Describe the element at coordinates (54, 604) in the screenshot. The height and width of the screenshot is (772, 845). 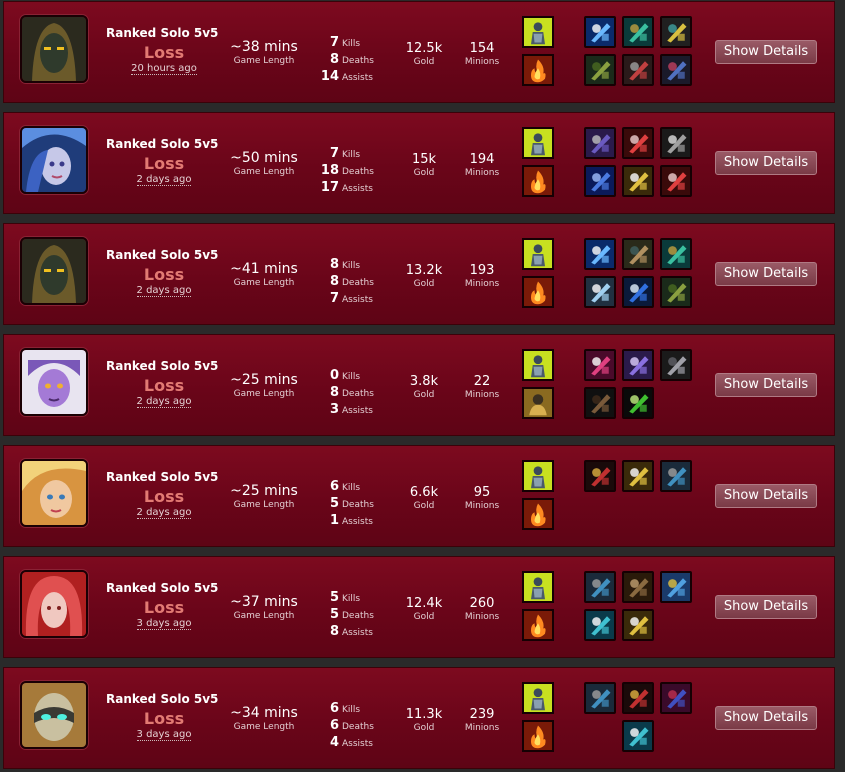
I see `red-haired-champion-portrait` at that location.